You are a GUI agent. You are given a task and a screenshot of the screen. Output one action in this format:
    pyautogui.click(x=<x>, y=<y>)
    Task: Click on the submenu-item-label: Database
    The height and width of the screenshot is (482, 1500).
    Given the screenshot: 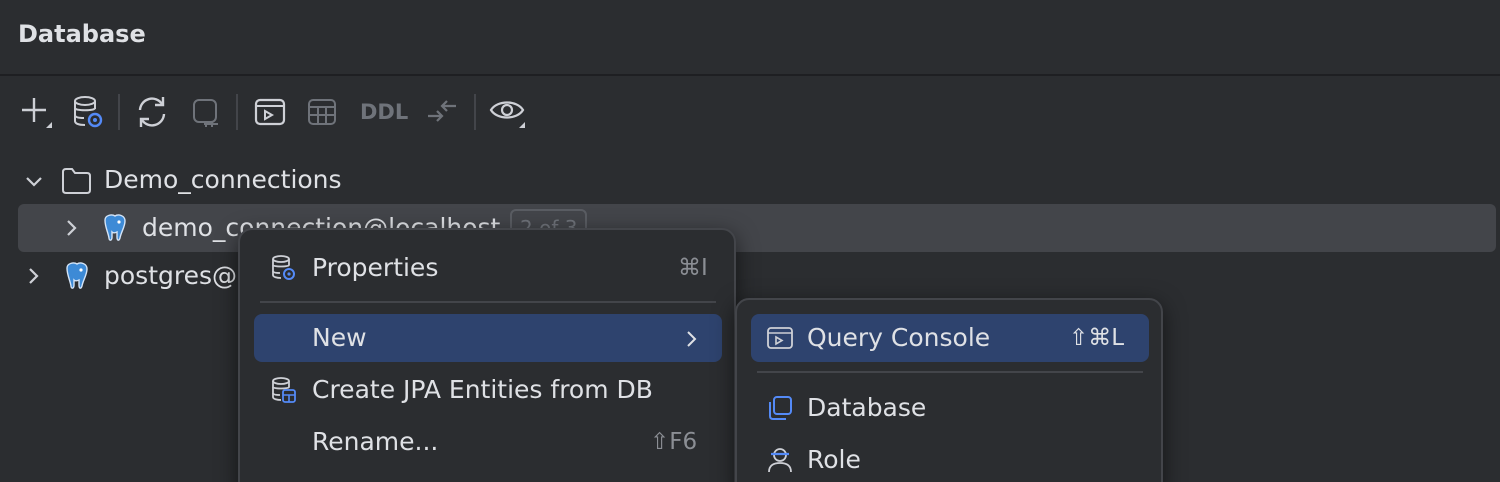 What is the action you would take?
    pyautogui.click(x=867, y=407)
    